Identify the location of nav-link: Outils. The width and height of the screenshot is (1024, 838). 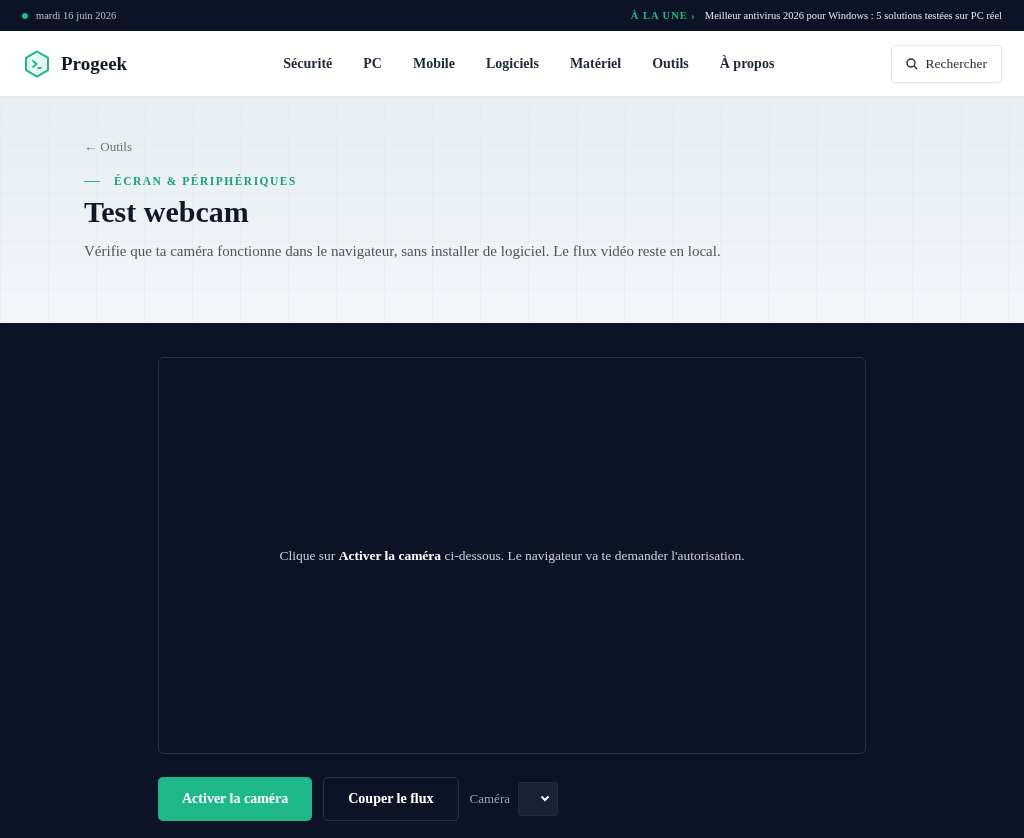
(670, 63).